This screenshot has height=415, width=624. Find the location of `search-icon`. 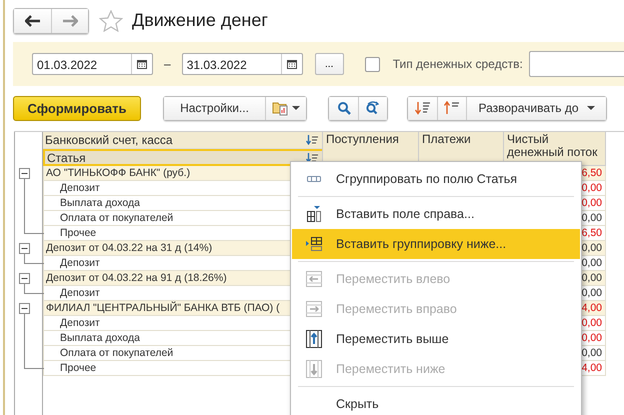

search-icon is located at coordinates (343, 108).